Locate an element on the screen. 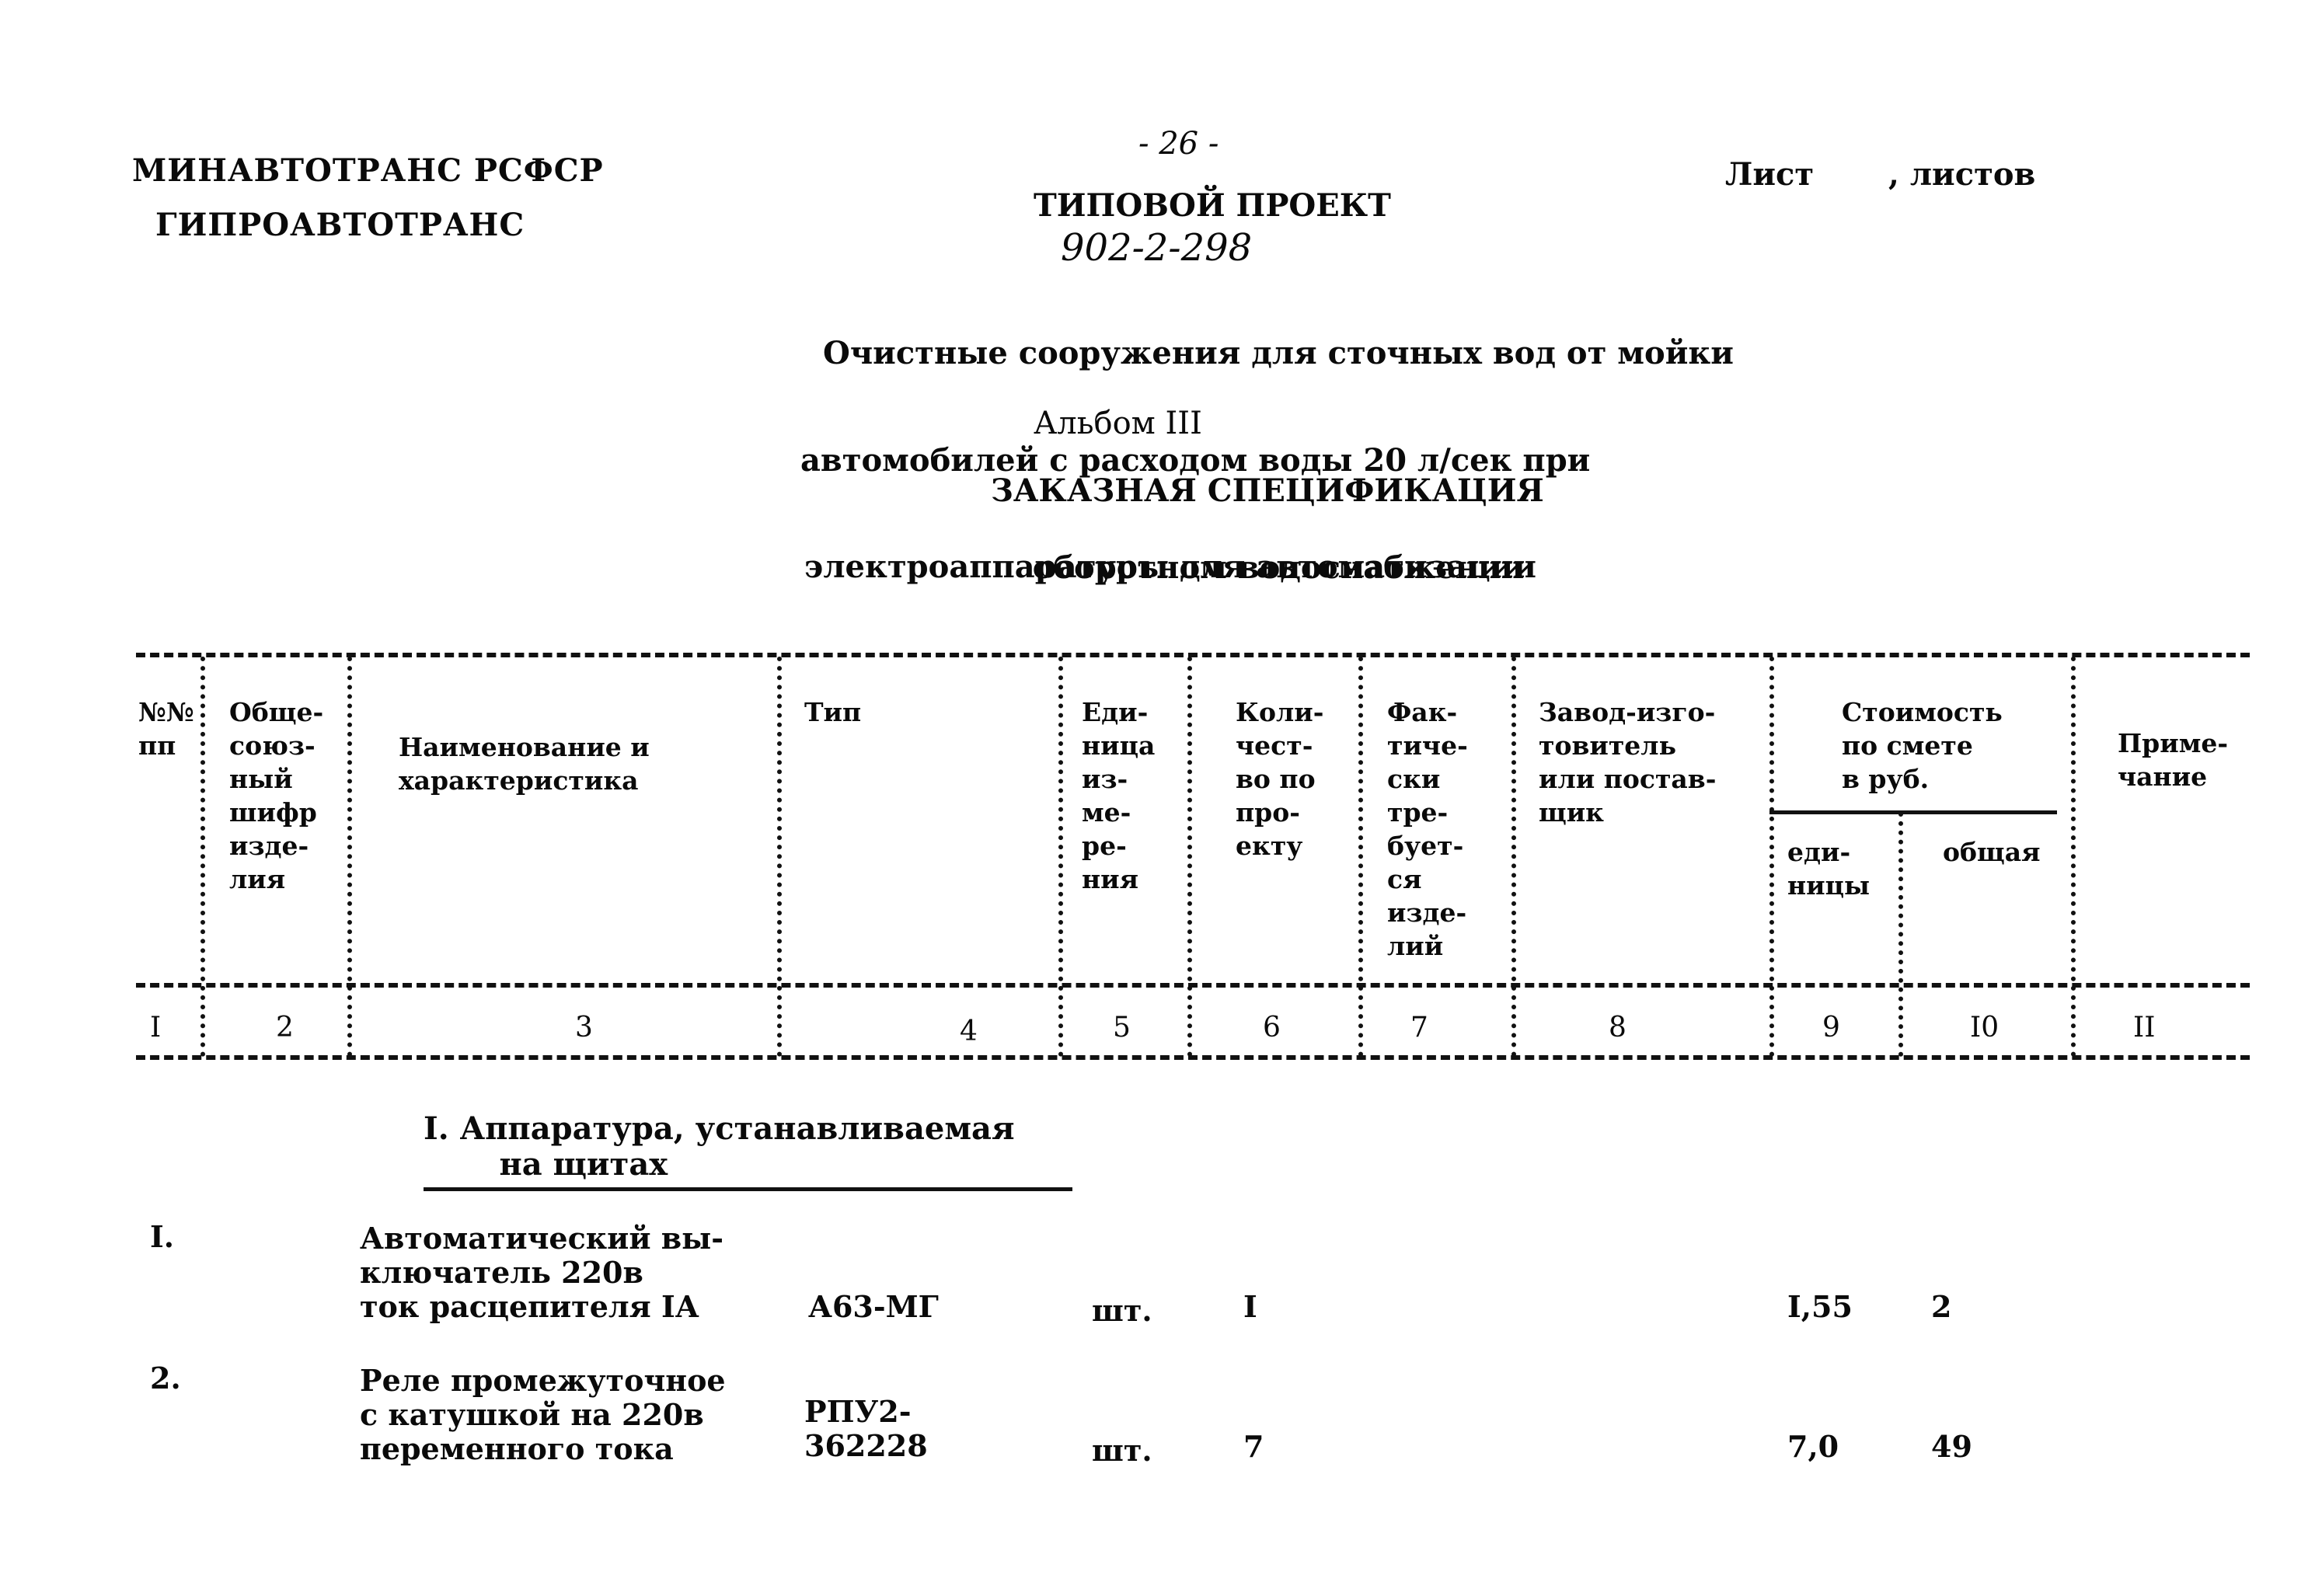 This screenshot has height=1596, width=2322. column-number: 8 is located at coordinates (1617, 1028).